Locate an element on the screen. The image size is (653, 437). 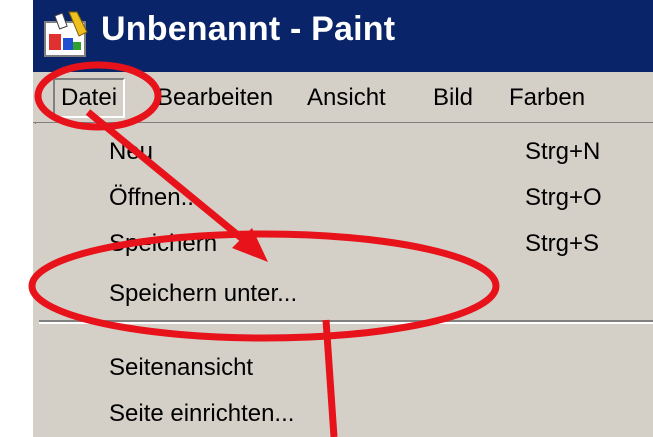
menu-farben-label: Farben is located at coordinates (547, 97).